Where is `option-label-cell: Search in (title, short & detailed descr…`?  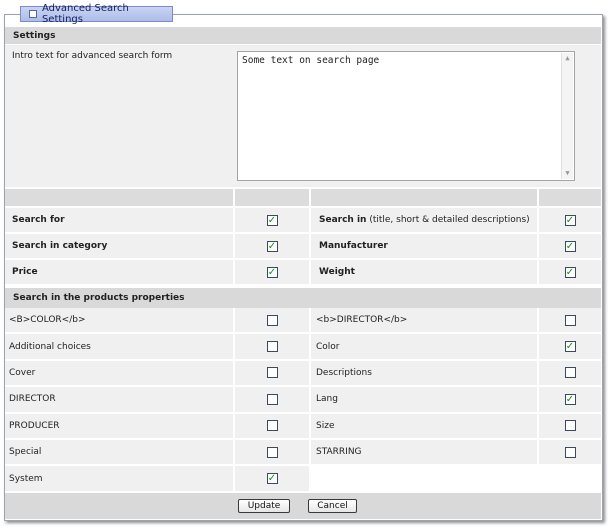
option-label-cell: Search in (title, short & detailed descr… is located at coordinates (423, 221).